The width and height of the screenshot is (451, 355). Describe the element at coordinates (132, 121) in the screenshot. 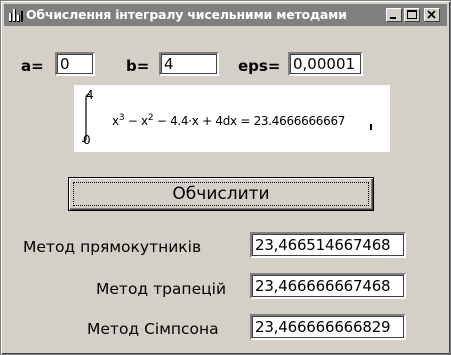

I see `minus-sign: −` at that location.